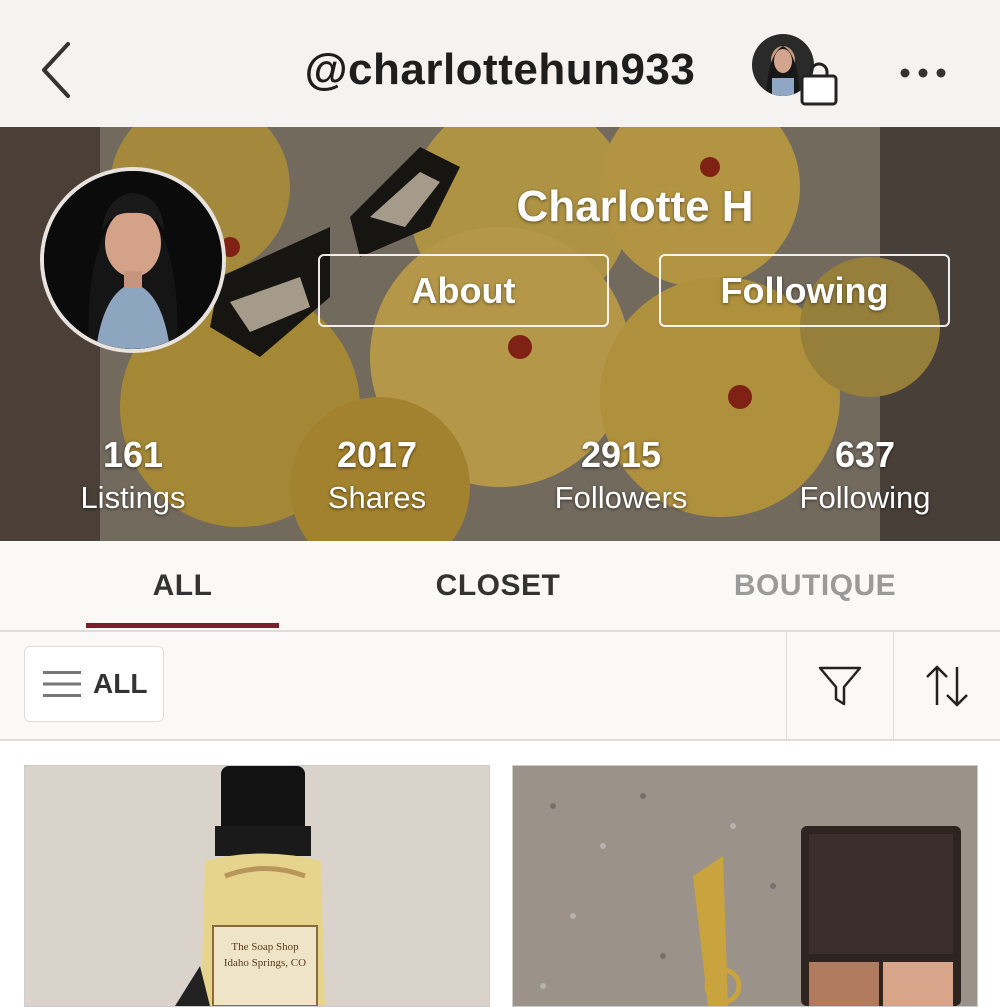  What do you see at coordinates (925, 73) in the screenshot?
I see `more-horizontal-icon` at bounding box center [925, 73].